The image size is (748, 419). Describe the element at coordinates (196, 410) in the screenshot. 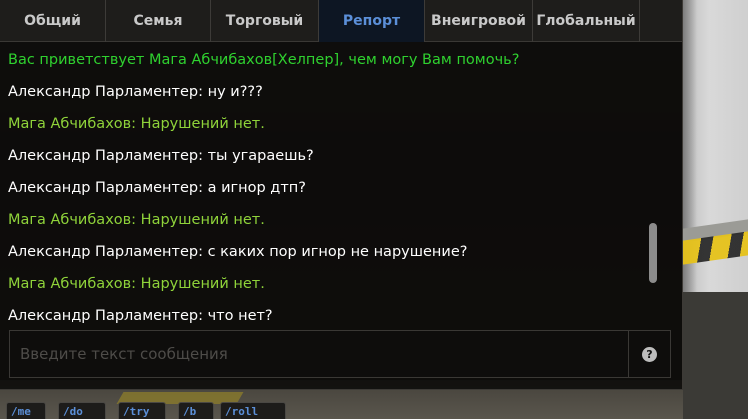

I see `command-b-button: /b` at that location.